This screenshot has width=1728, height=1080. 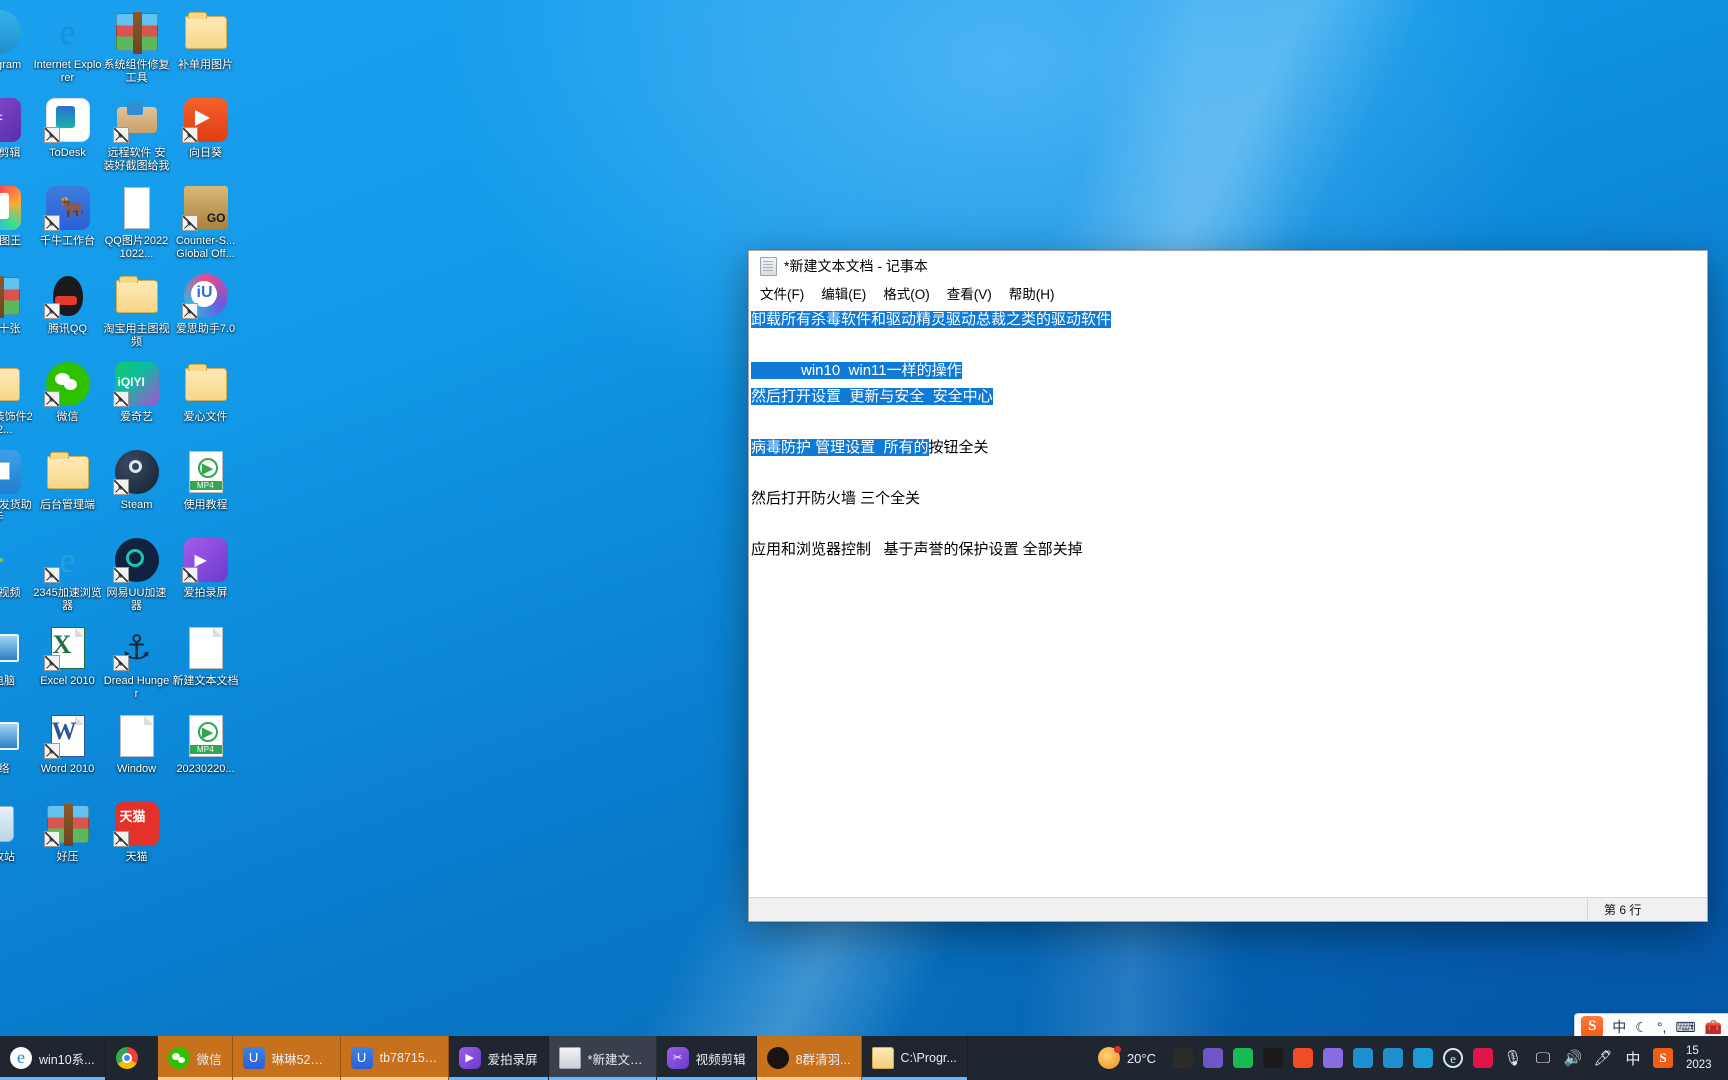 What do you see at coordinates (16, 48) in the screenshot?
I see `desktop-icon: ➤ Telegram` at bounding box center [16, 48].